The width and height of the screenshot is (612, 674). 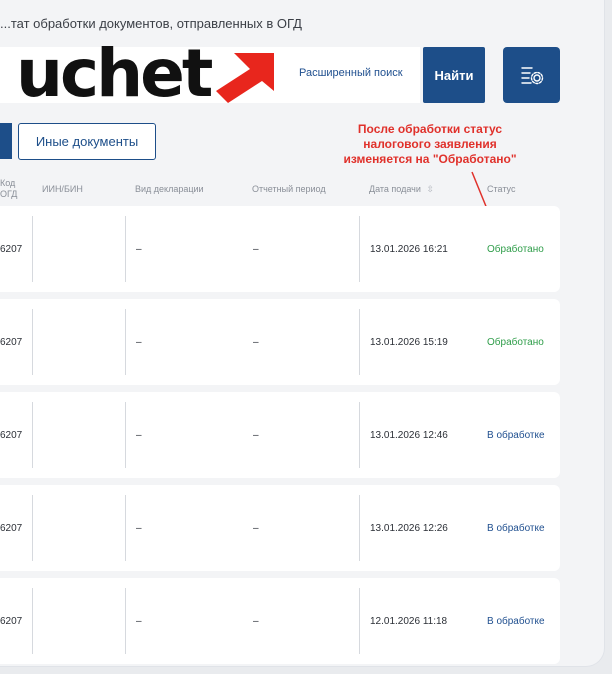 What do you see at coordinates (6, 141) in the screenshot?
I see `tab-active` at bounding box center [6, 141].